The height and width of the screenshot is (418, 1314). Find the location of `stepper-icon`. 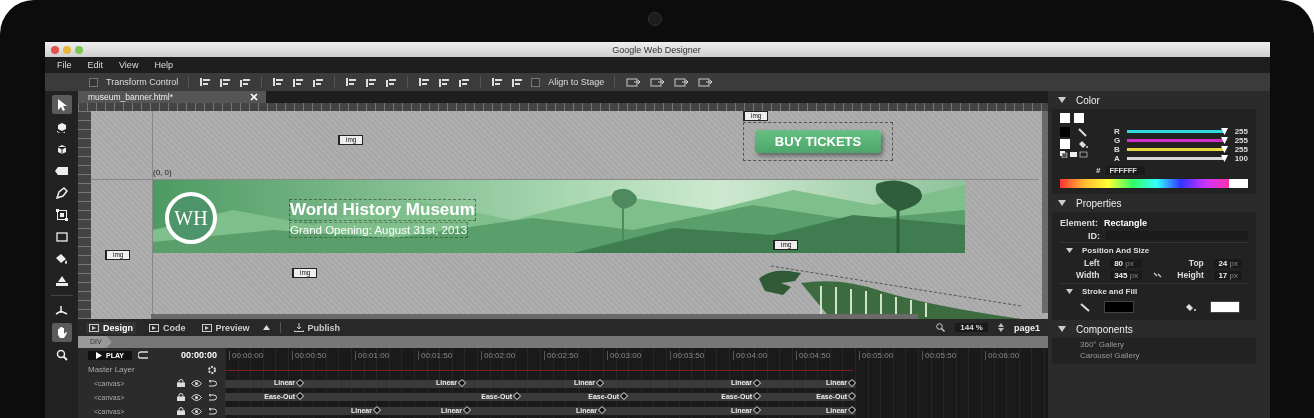

stepper-icon is located at coordinates (1001, 327).